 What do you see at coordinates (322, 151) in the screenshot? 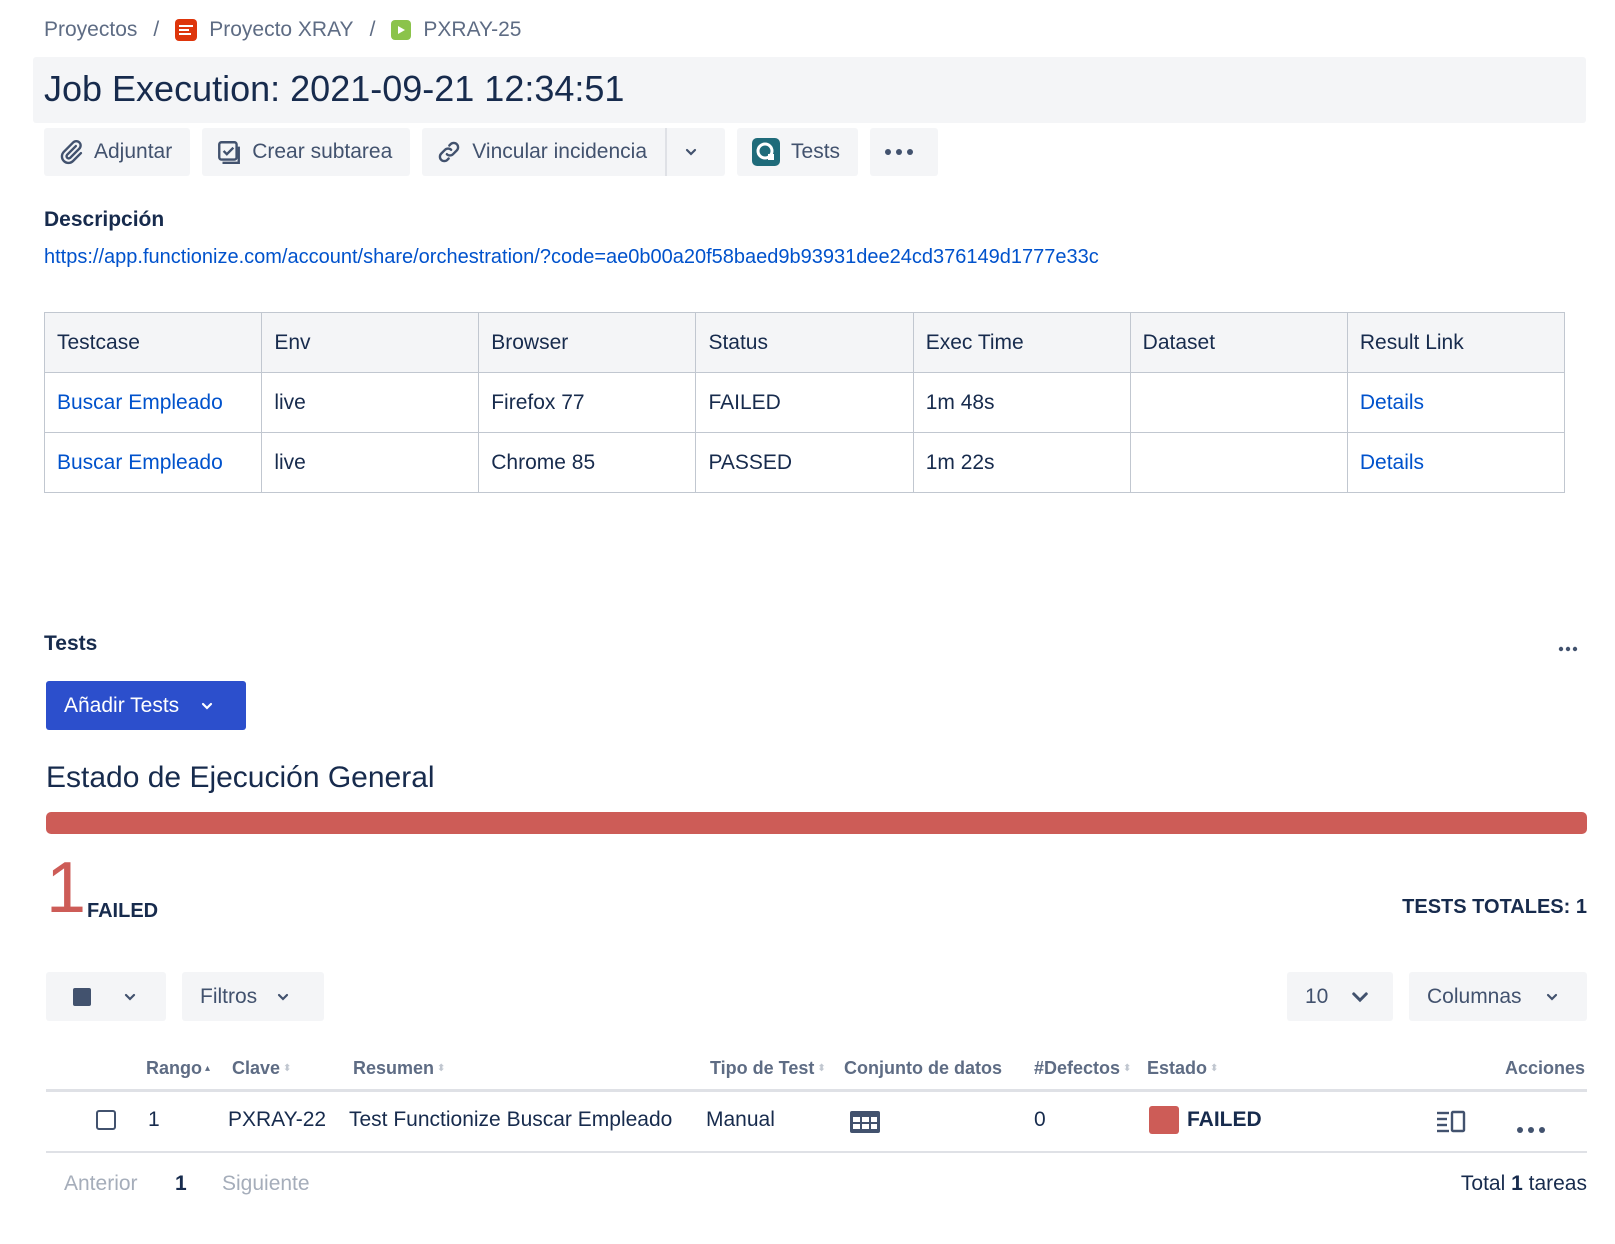
I see `create-subtask-label: Crear subtarea` at bounding box center [322, 151].